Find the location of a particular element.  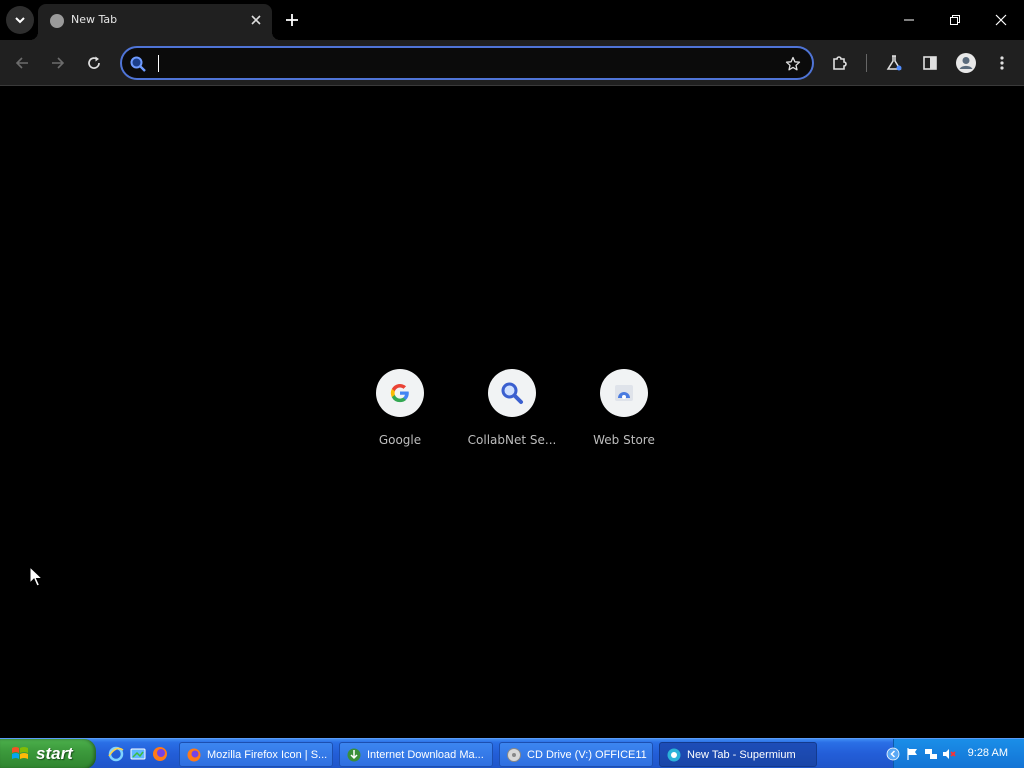

browser-toolbar is located at coordinates (512, 63).